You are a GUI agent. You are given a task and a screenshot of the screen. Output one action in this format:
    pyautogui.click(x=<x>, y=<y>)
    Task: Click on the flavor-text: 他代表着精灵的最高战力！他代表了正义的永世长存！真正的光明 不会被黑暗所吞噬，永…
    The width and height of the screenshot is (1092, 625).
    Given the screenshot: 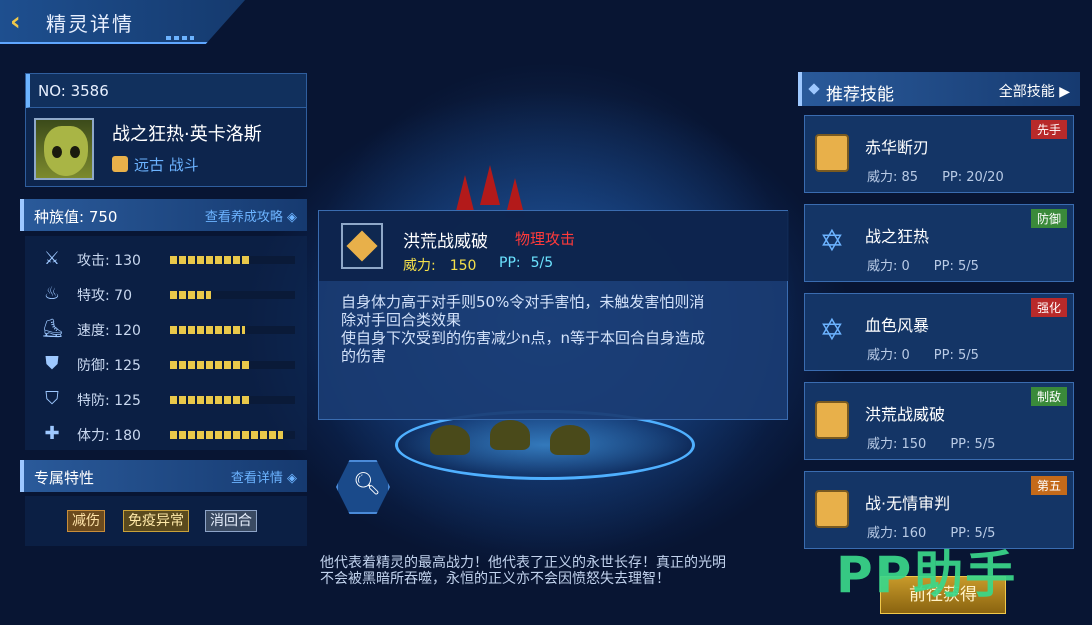 What is the action you would take?
    pyautogui.click(x=523, y=571)
    